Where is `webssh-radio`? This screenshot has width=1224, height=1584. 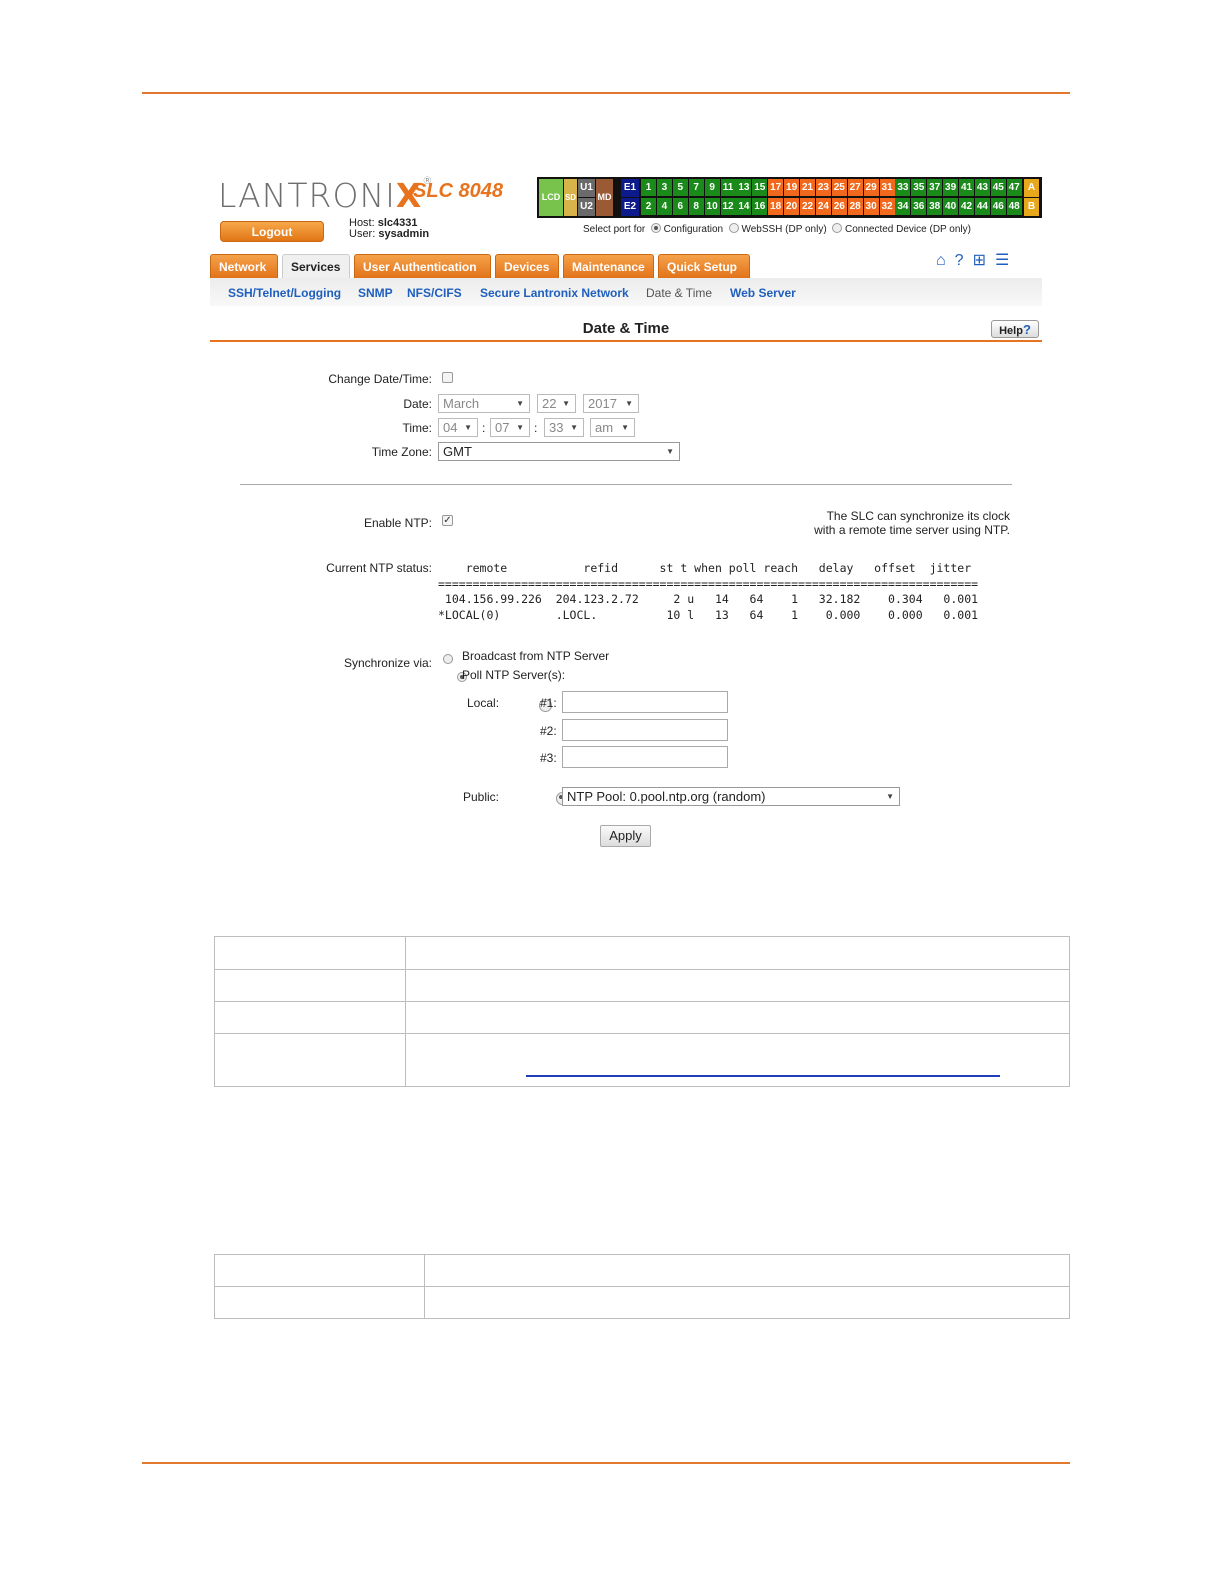
webssh-radio is located at coordinates (733, 228).